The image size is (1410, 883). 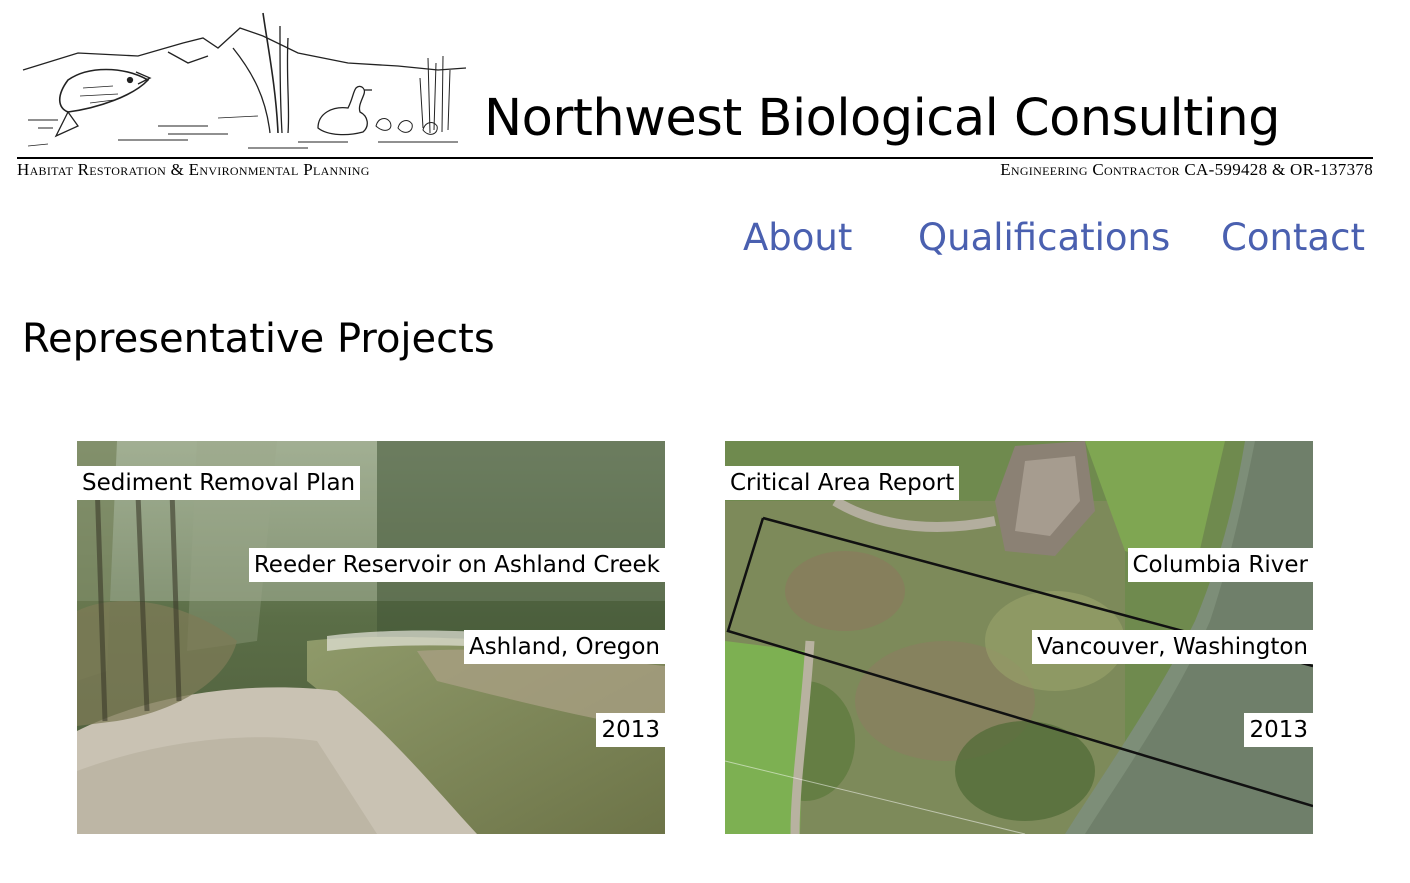 I want to click on nav-link-about: About, so click(x=797, y=237).